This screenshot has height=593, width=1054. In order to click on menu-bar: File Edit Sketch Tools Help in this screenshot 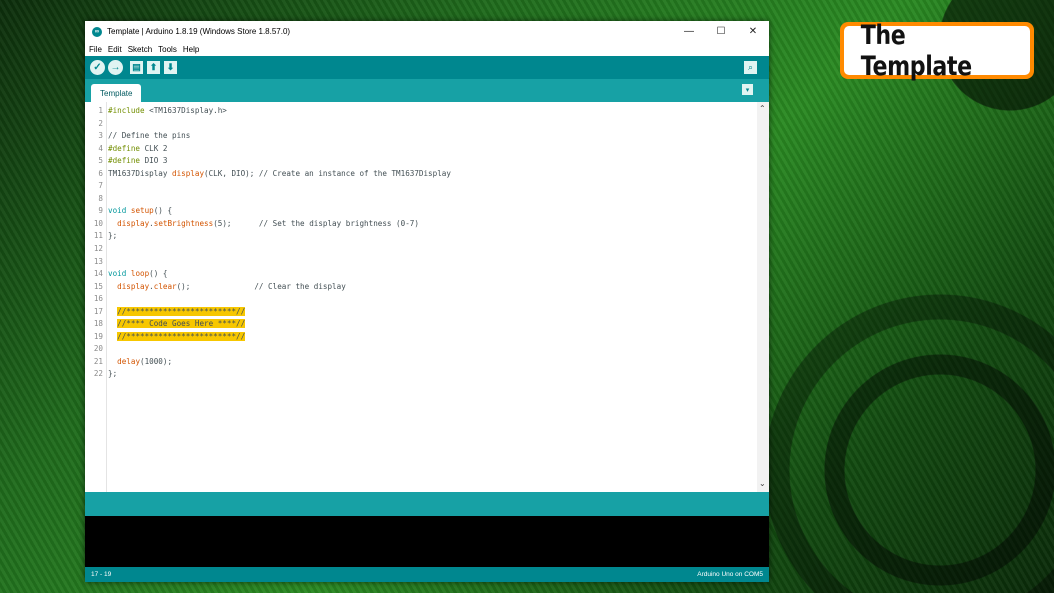, I will do `click(427, 49)`.